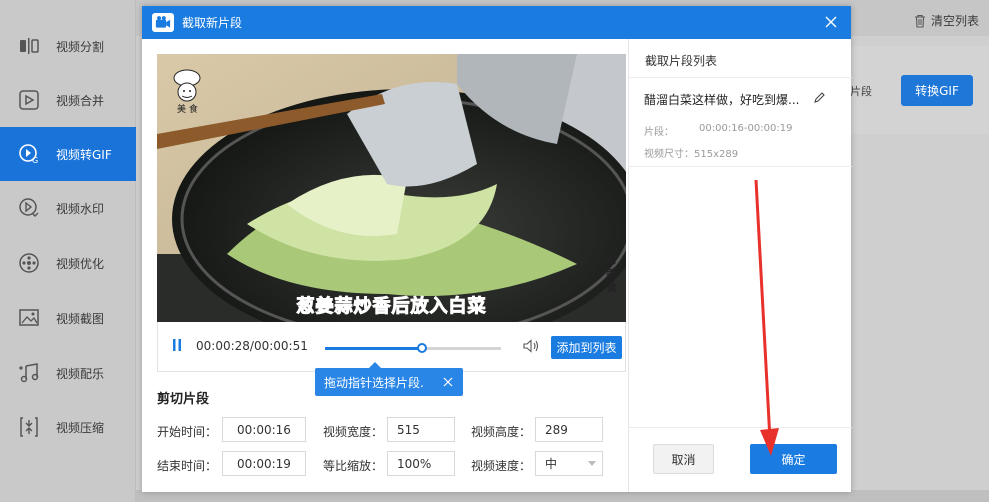  Describe the element at coordinates (187, 466) in the screenshot. I see `end-time-label: 结束时间：` at that location.